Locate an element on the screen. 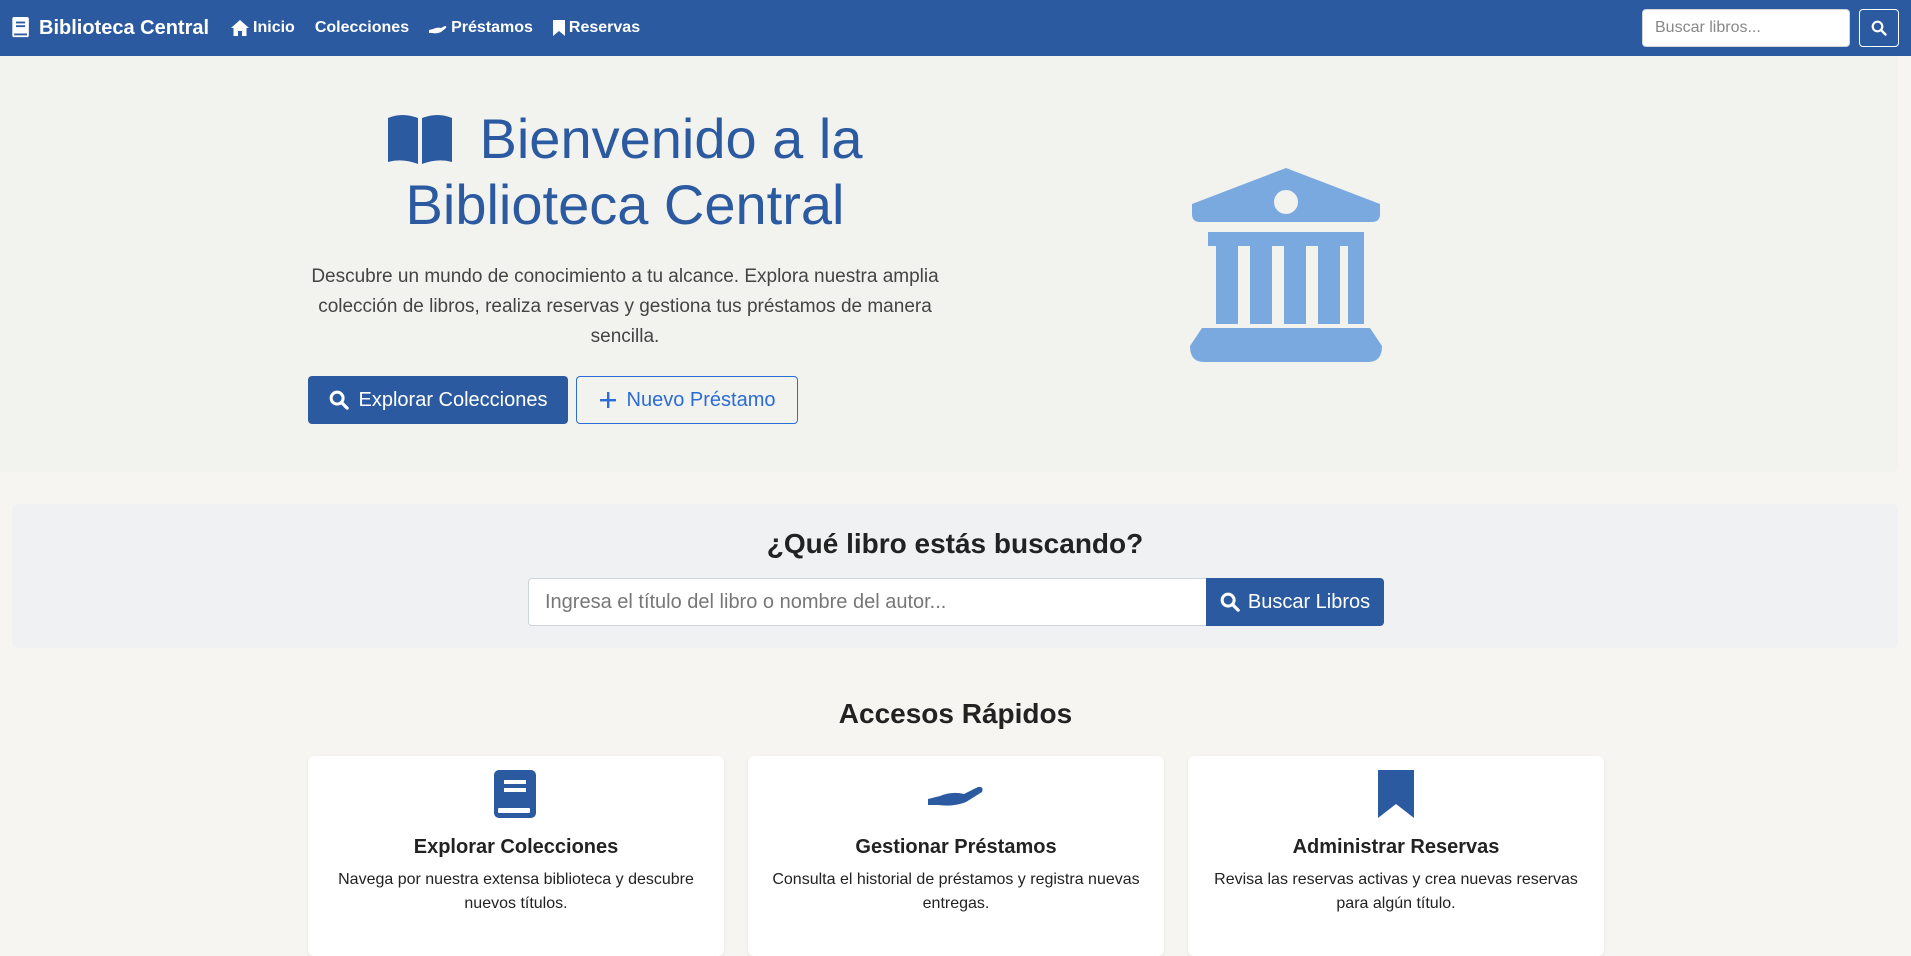 This screenshot has width=1911, height=956. brand-link: Biblioteca Central is located at coordinates (110, 28).